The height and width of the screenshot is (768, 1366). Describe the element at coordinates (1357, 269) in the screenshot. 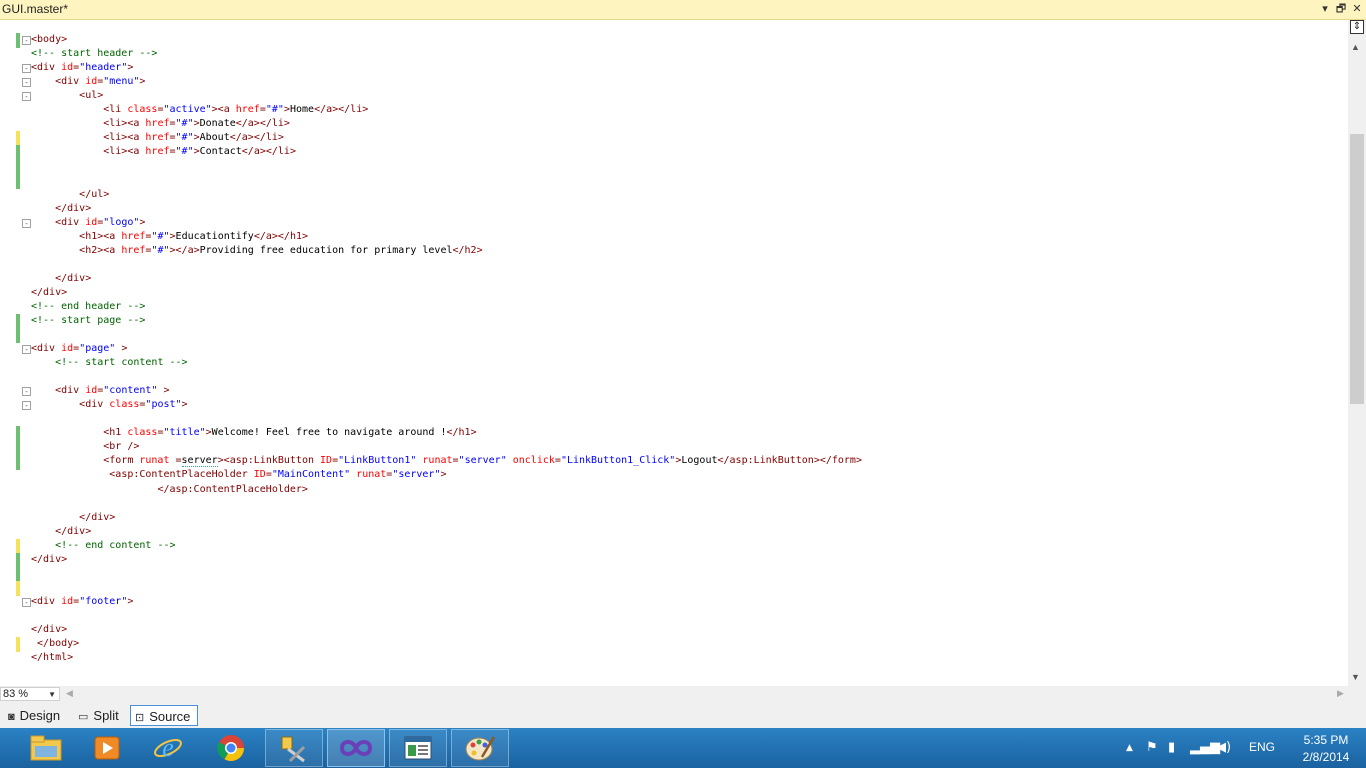

I see `scroll-thumb` at that location.